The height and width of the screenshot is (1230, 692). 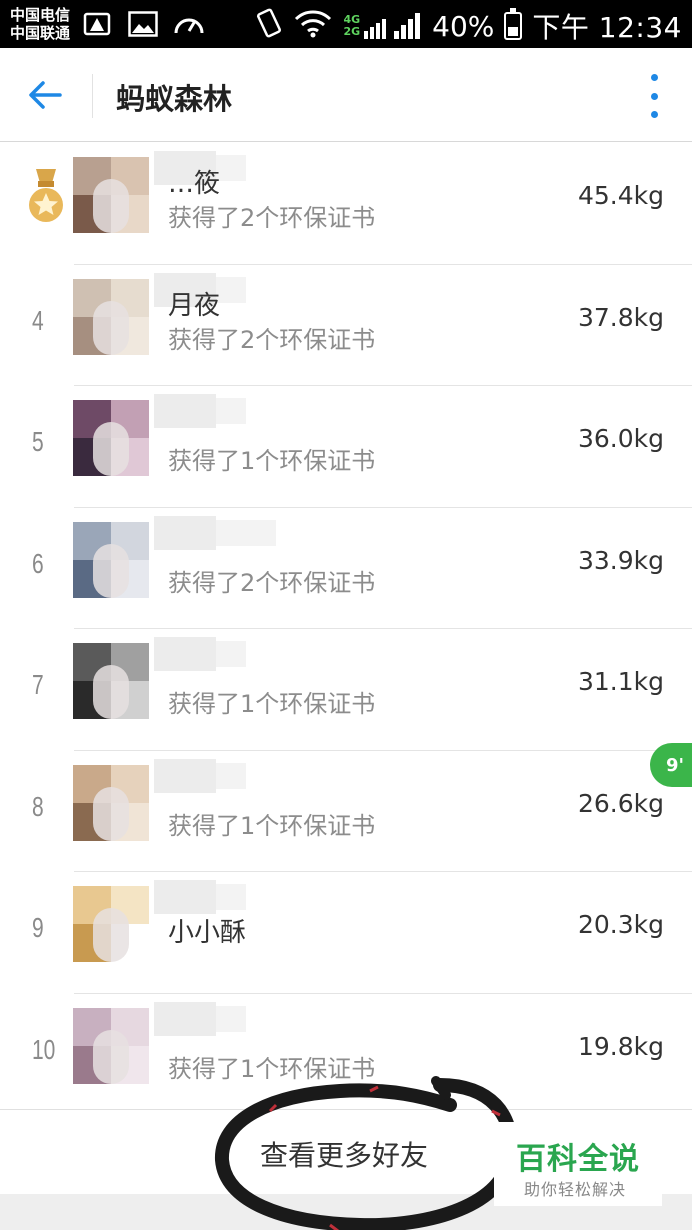 What do you see at coordinates (620, 681) in the screenshot?
I see `energy-weight: 31.1kg` at bounding box center [620, 681].